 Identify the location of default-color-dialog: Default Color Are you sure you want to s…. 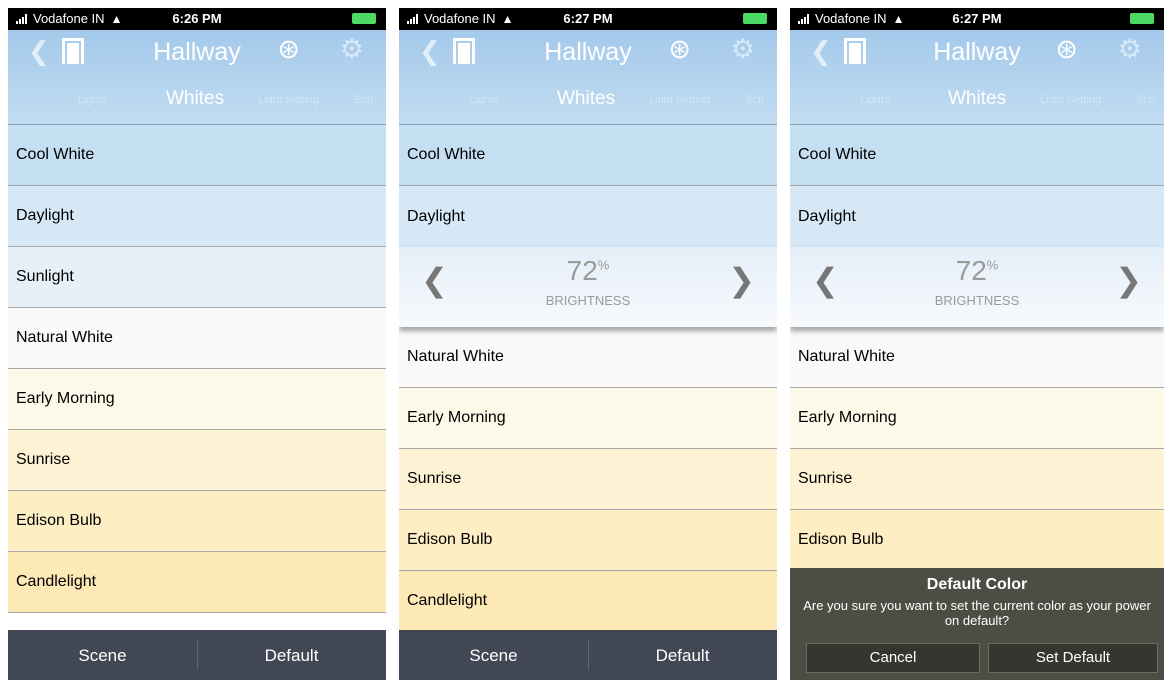
(977, 624).